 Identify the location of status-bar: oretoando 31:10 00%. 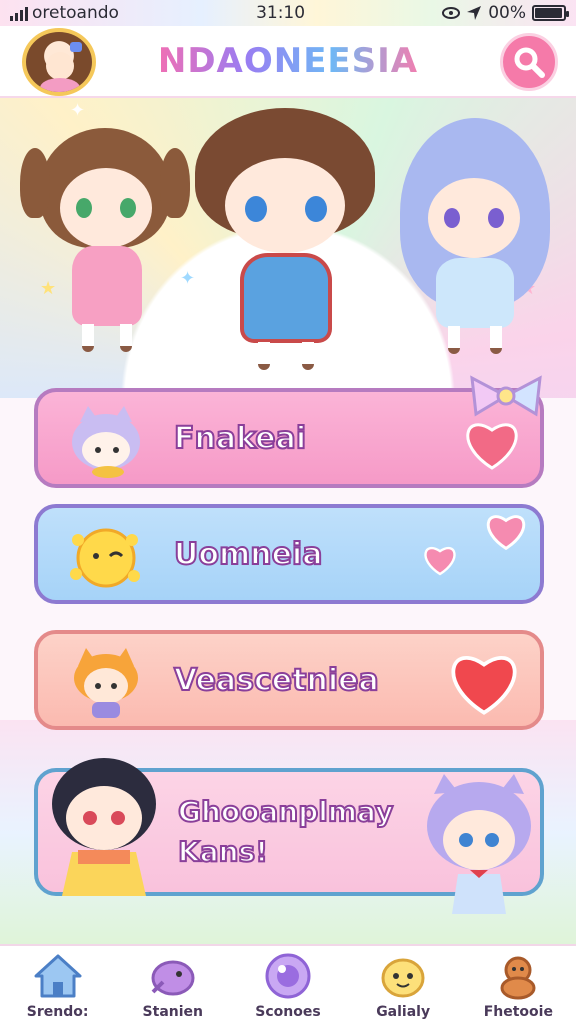
(288, 13).